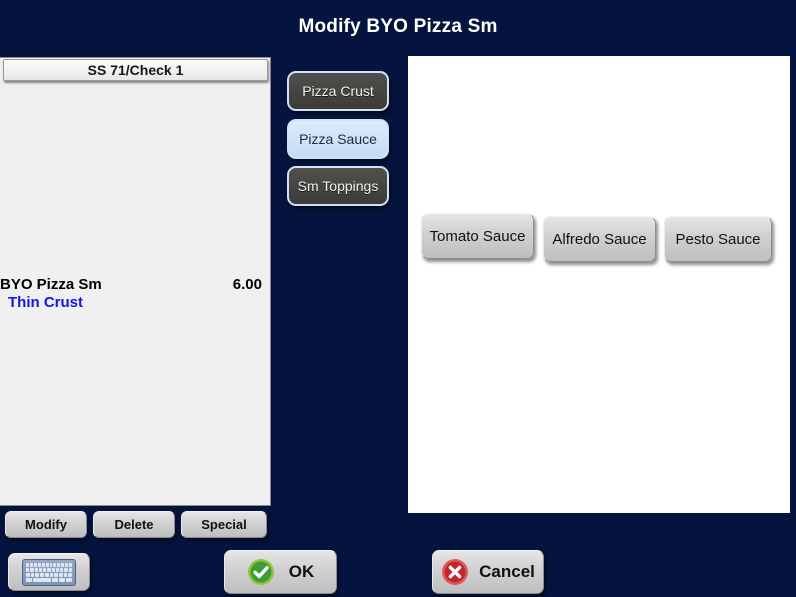  I want to click on delete-button: Delete, so click(134, 524).